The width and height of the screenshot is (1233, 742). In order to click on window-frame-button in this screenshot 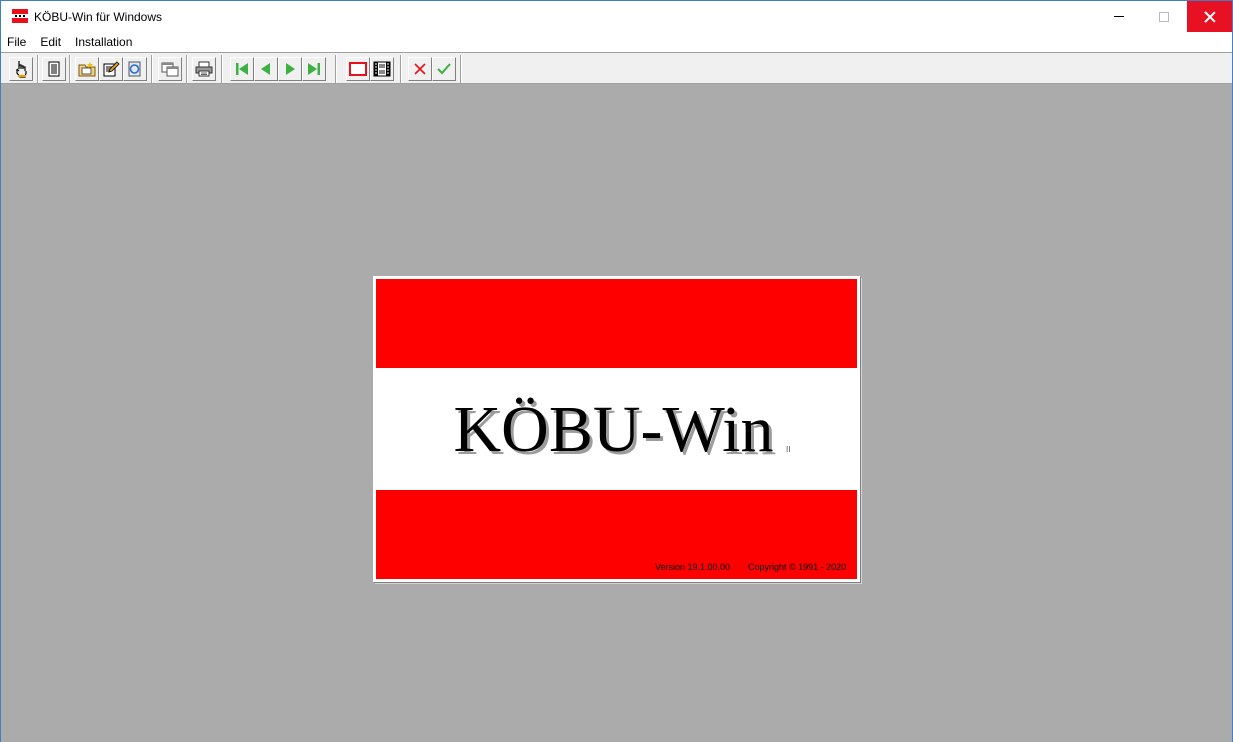, I will do `click(358, 69)`.